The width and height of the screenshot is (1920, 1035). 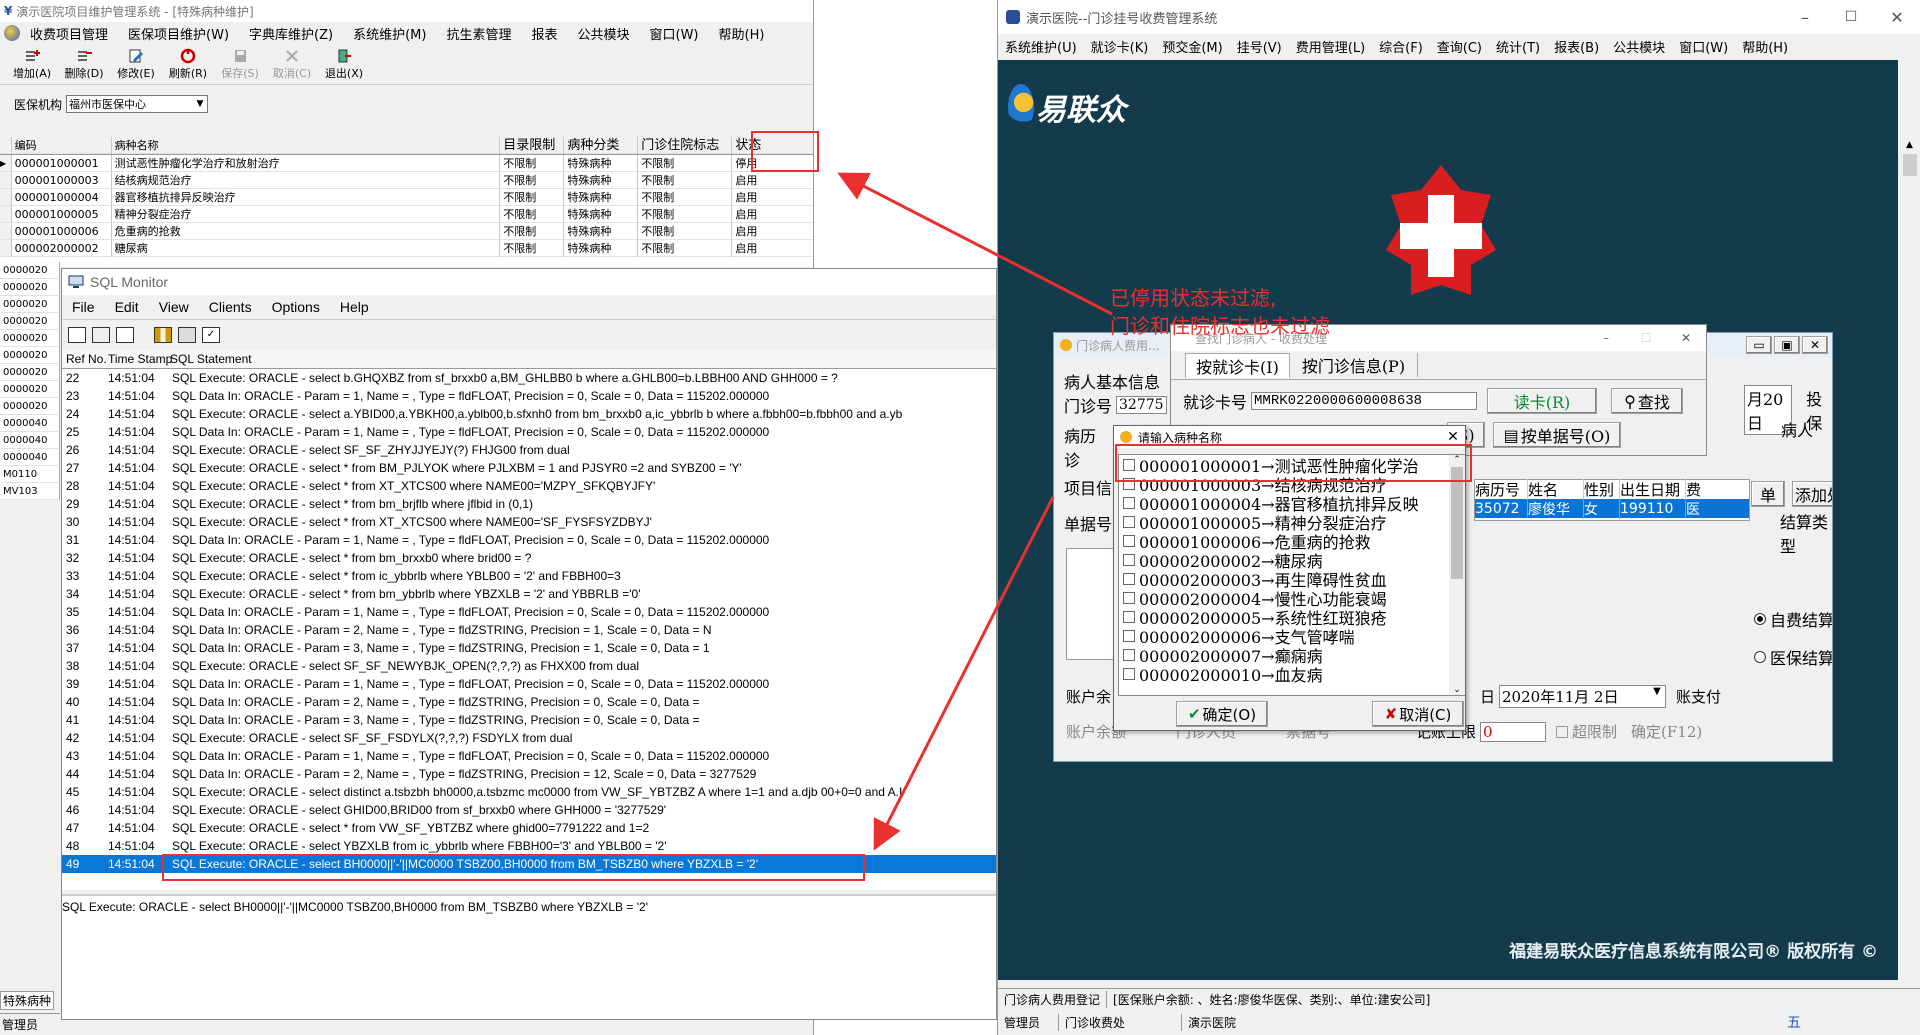 What do you see at coordinates (1220, 326) in the screenshot?
I see `annotation-line-2: 门诊和住院标志也未过滤` at bounding box center [1220, 326].